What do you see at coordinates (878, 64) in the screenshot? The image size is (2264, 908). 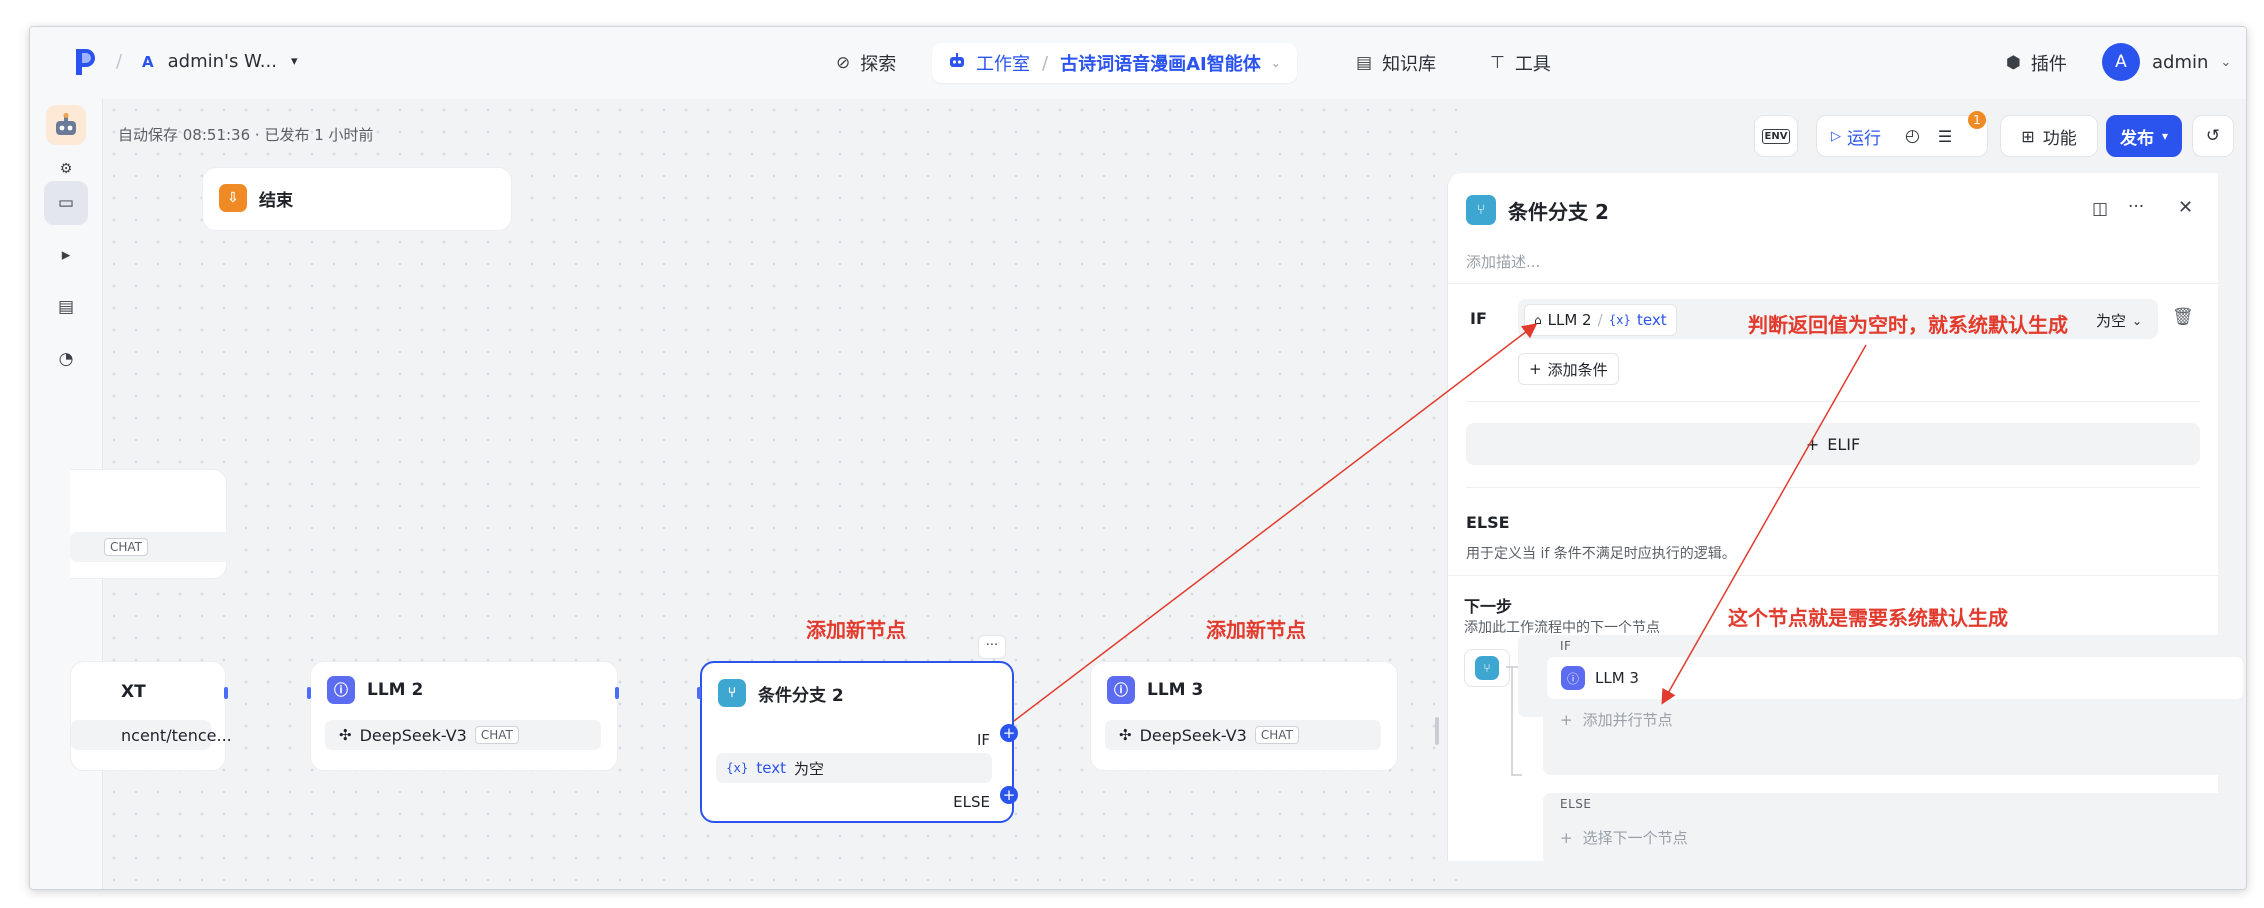 I see `nav-explore-label: 探索` at bounding box center [878, 64].